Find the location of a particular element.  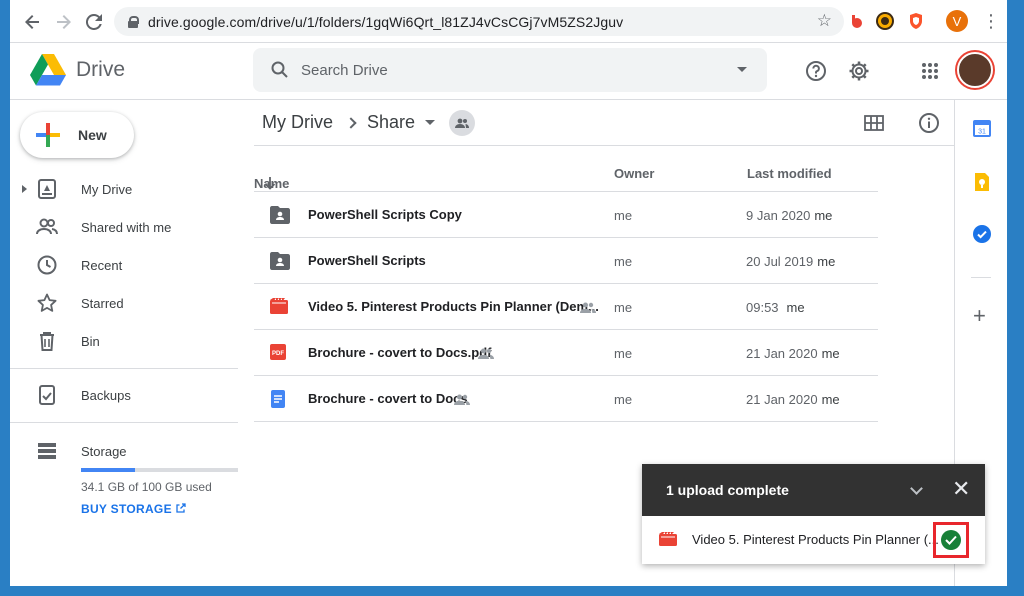

expand-arrow-icon is located at coordinates (24, 189).